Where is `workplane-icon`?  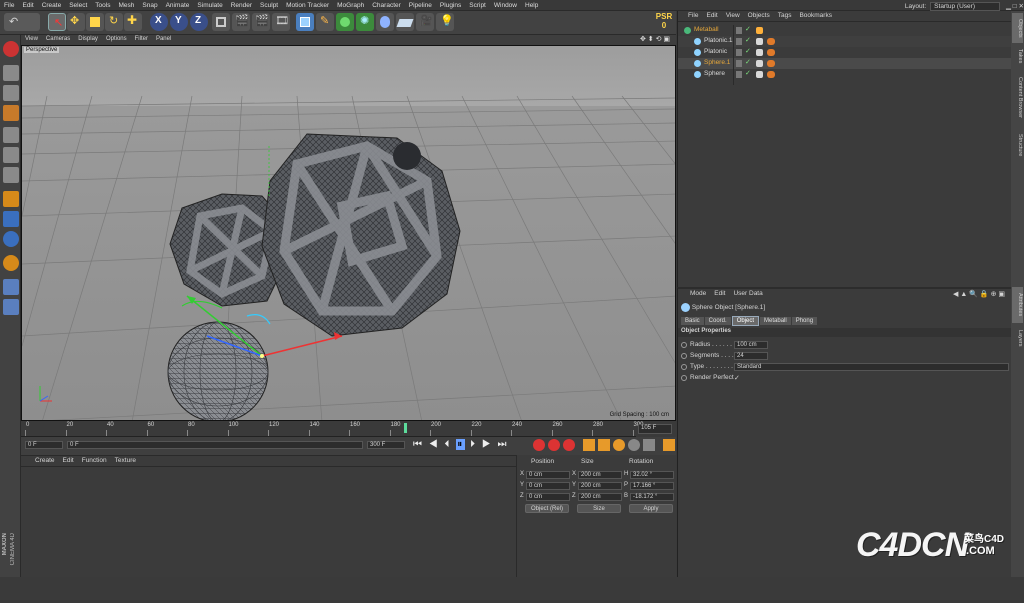
workplane-icon is located at coordinates (11, 113).